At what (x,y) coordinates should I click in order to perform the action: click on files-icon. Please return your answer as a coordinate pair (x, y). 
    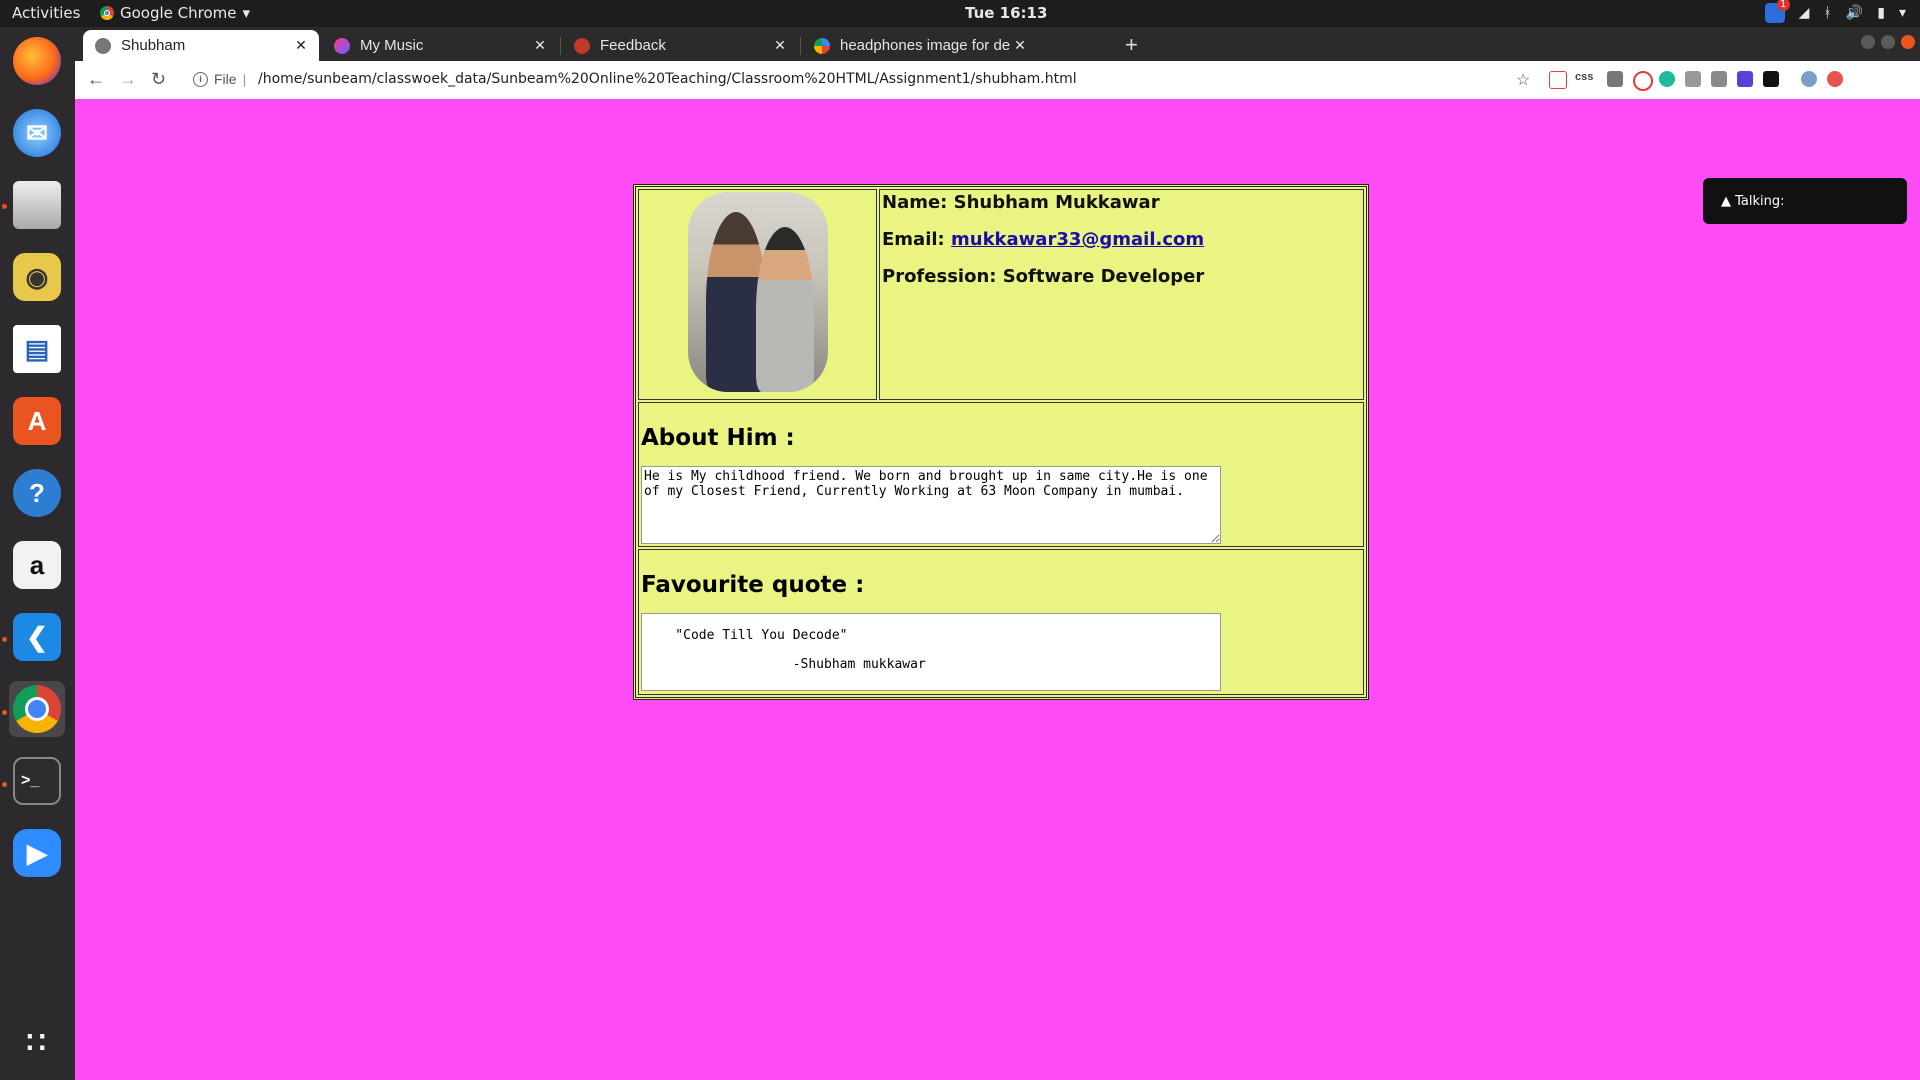
    Looking at the image, I should click on (37, 205).